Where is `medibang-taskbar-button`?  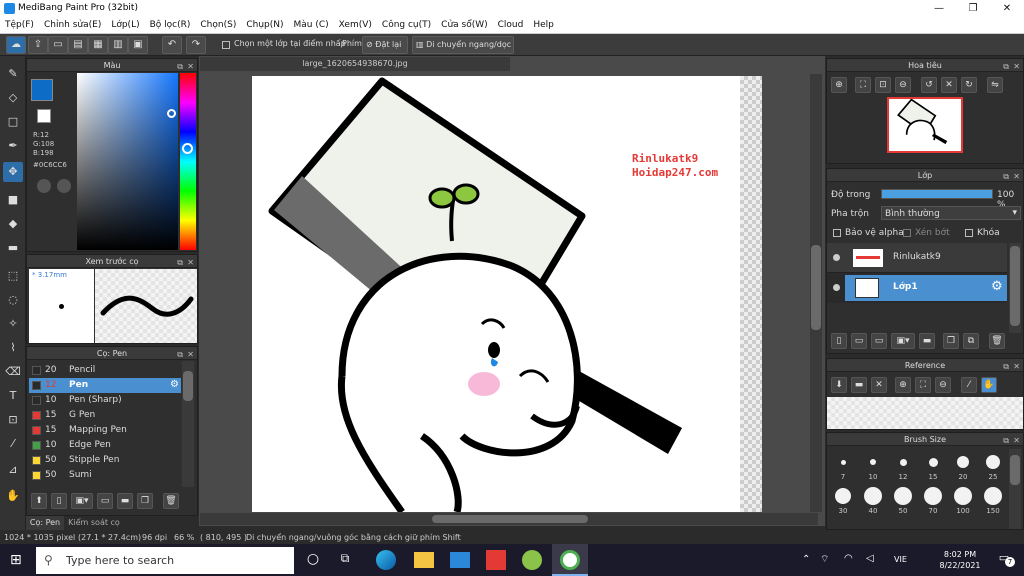 medibang-taskbar-button is located at coordinates (570, 560).